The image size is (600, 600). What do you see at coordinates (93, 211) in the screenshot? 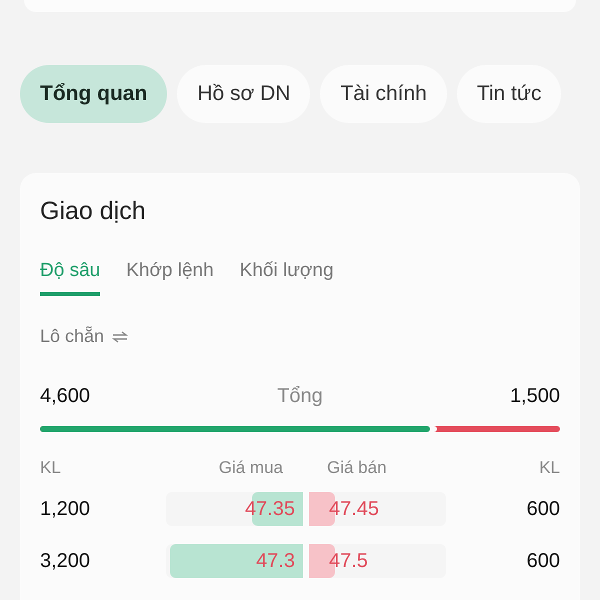
I see `card-title: Giao dịch` at bounding box center [93, 211].